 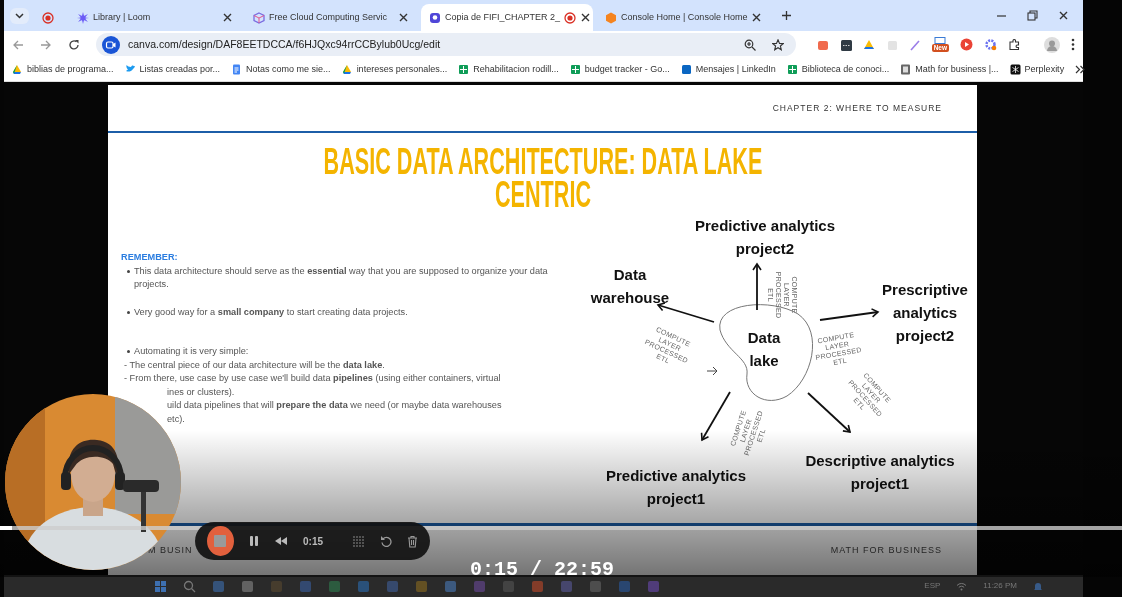 I want to click on note-text: - From there, use case by use case we'll build data pipelines (using either containers, virtual, so click(x=312, y=378).